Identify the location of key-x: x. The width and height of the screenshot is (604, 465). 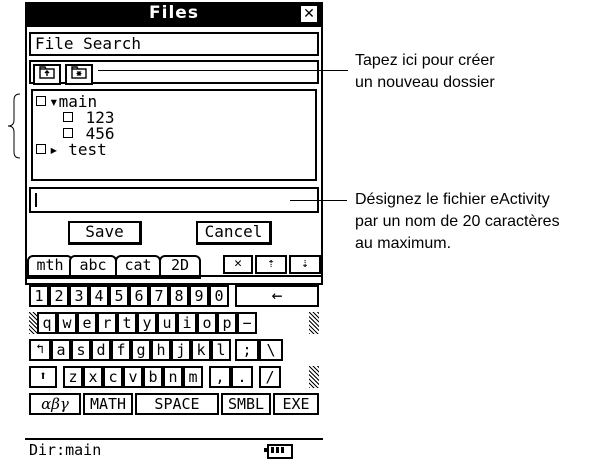
(93, 377).